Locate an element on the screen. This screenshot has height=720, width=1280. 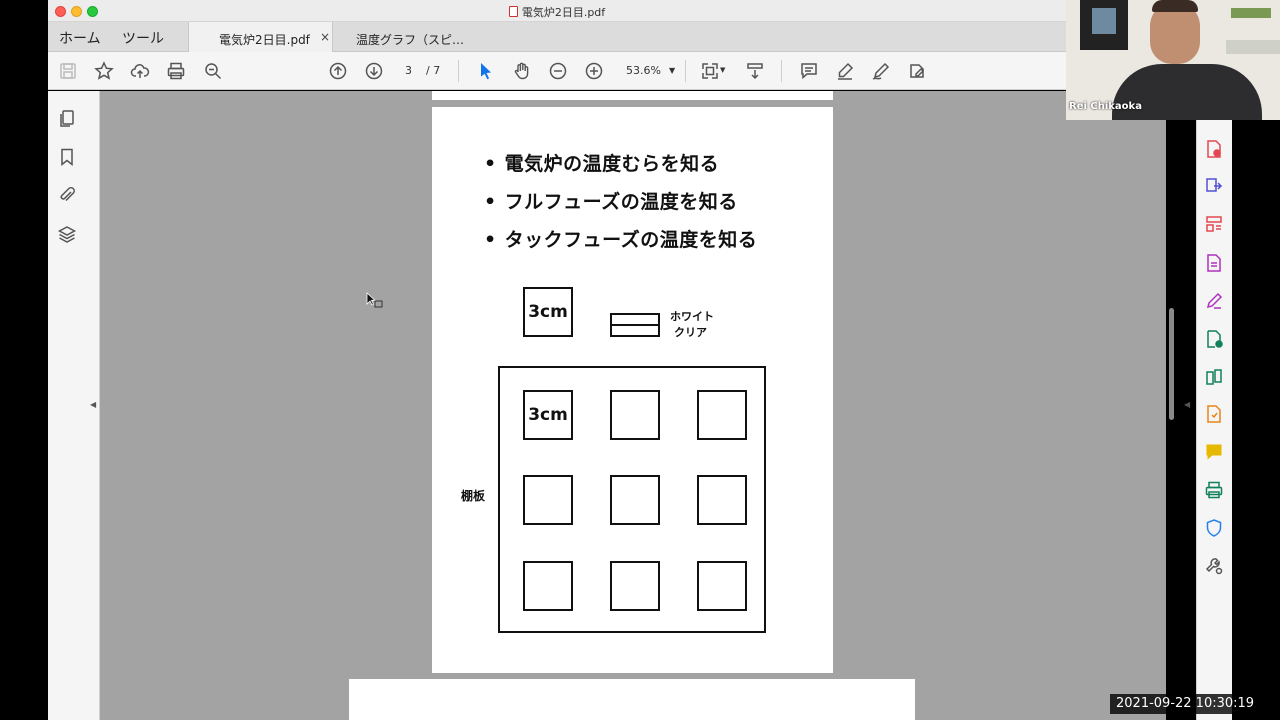
tab-home: ホーム is located at coordinates (80, 38).